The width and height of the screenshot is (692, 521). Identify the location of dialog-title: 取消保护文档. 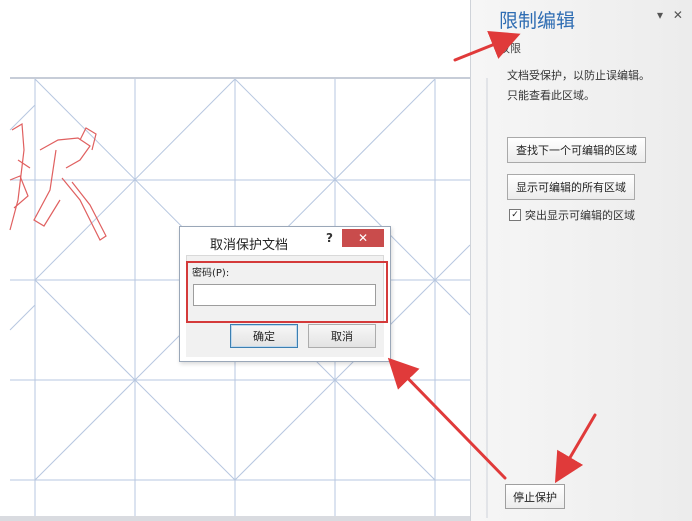
(249, 245).